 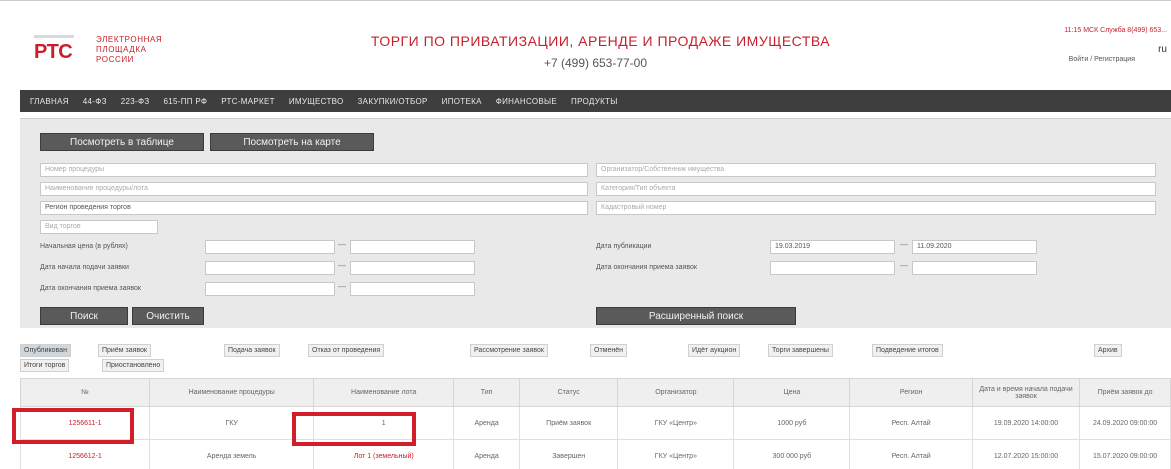 I want to click on price-cell: 1000 руб, so click(x=792, y=423).